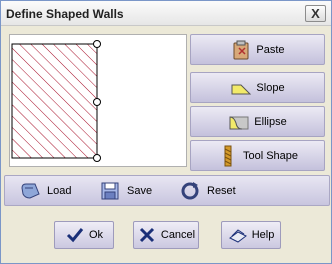 The height and width of the screenshot is (264, 332). I want to click on tool-shape-button: Tool Shape, so click(257, 155).